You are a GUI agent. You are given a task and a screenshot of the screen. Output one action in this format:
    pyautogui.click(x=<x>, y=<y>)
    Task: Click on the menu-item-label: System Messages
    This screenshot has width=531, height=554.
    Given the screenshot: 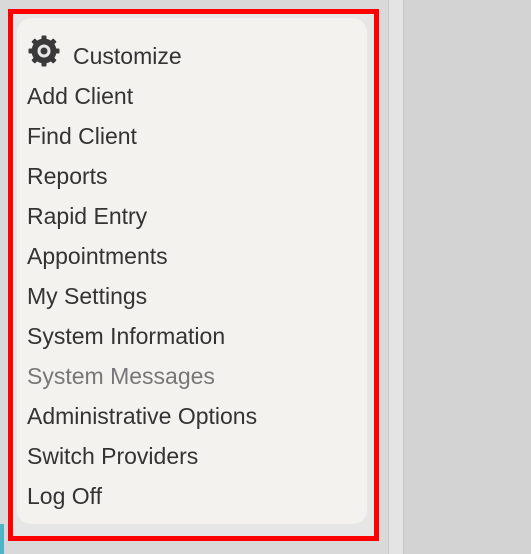 What is the action you would take?
    pyautogui.click(x=121, y=376)
    